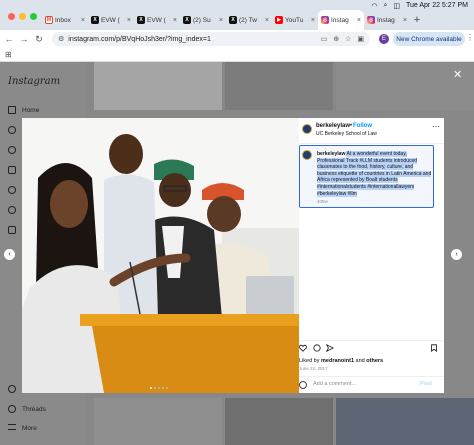  I want to click on back-button: ←, so click(9, 39).